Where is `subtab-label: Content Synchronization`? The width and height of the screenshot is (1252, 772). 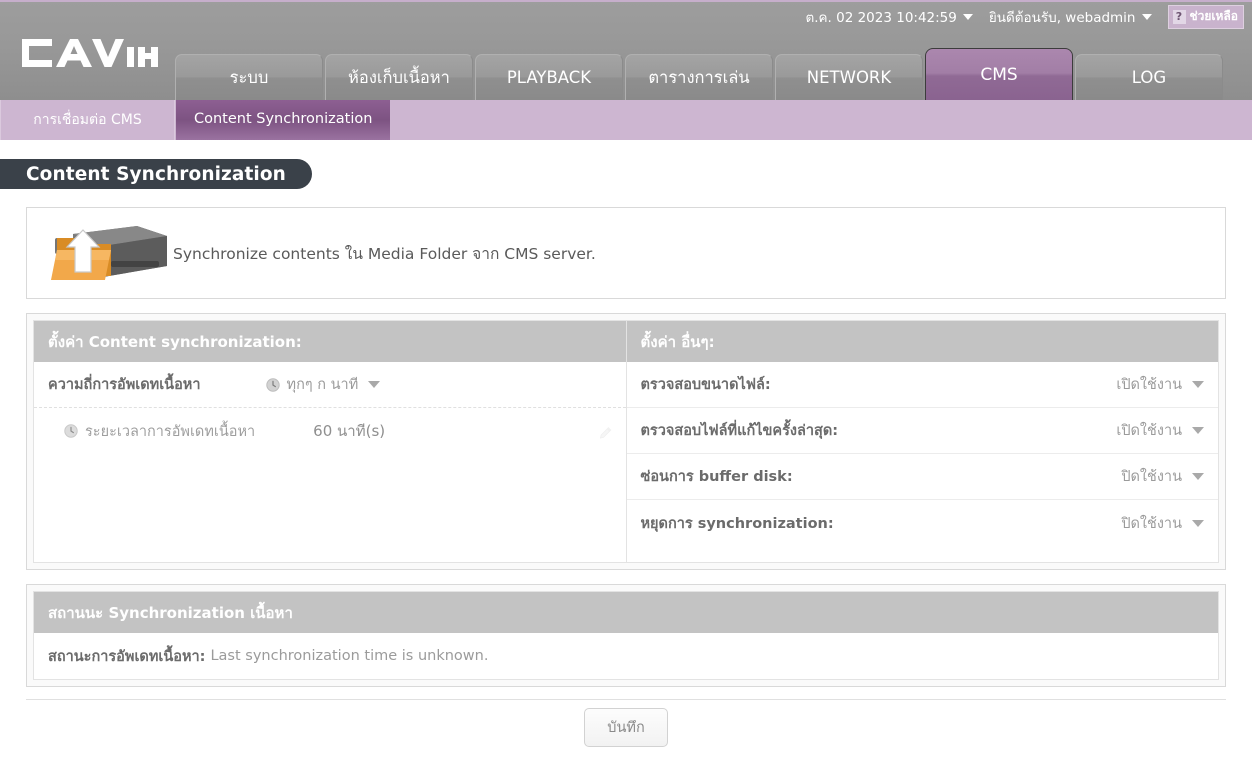
subtab-label: Content Synchronization is located at coordinates (283, 119).